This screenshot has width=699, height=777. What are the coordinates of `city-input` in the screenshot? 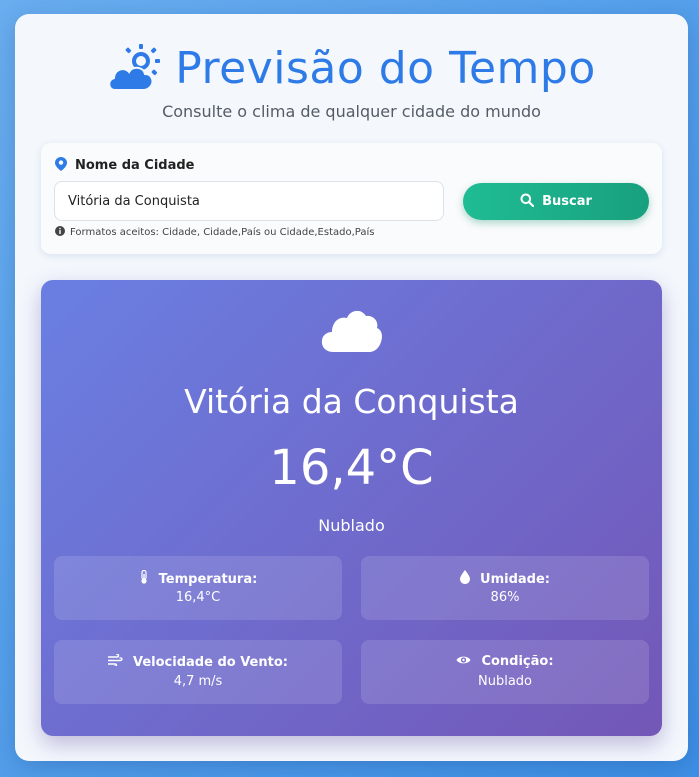 It's located at (249, 201).